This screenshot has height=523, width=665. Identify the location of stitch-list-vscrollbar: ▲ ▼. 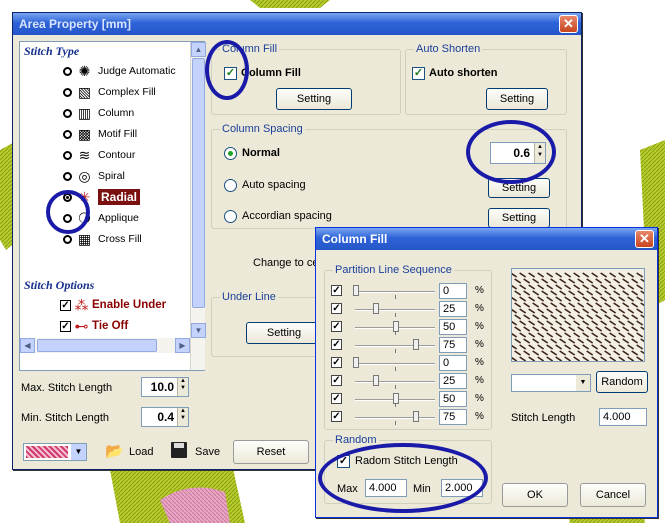
(198, 206).